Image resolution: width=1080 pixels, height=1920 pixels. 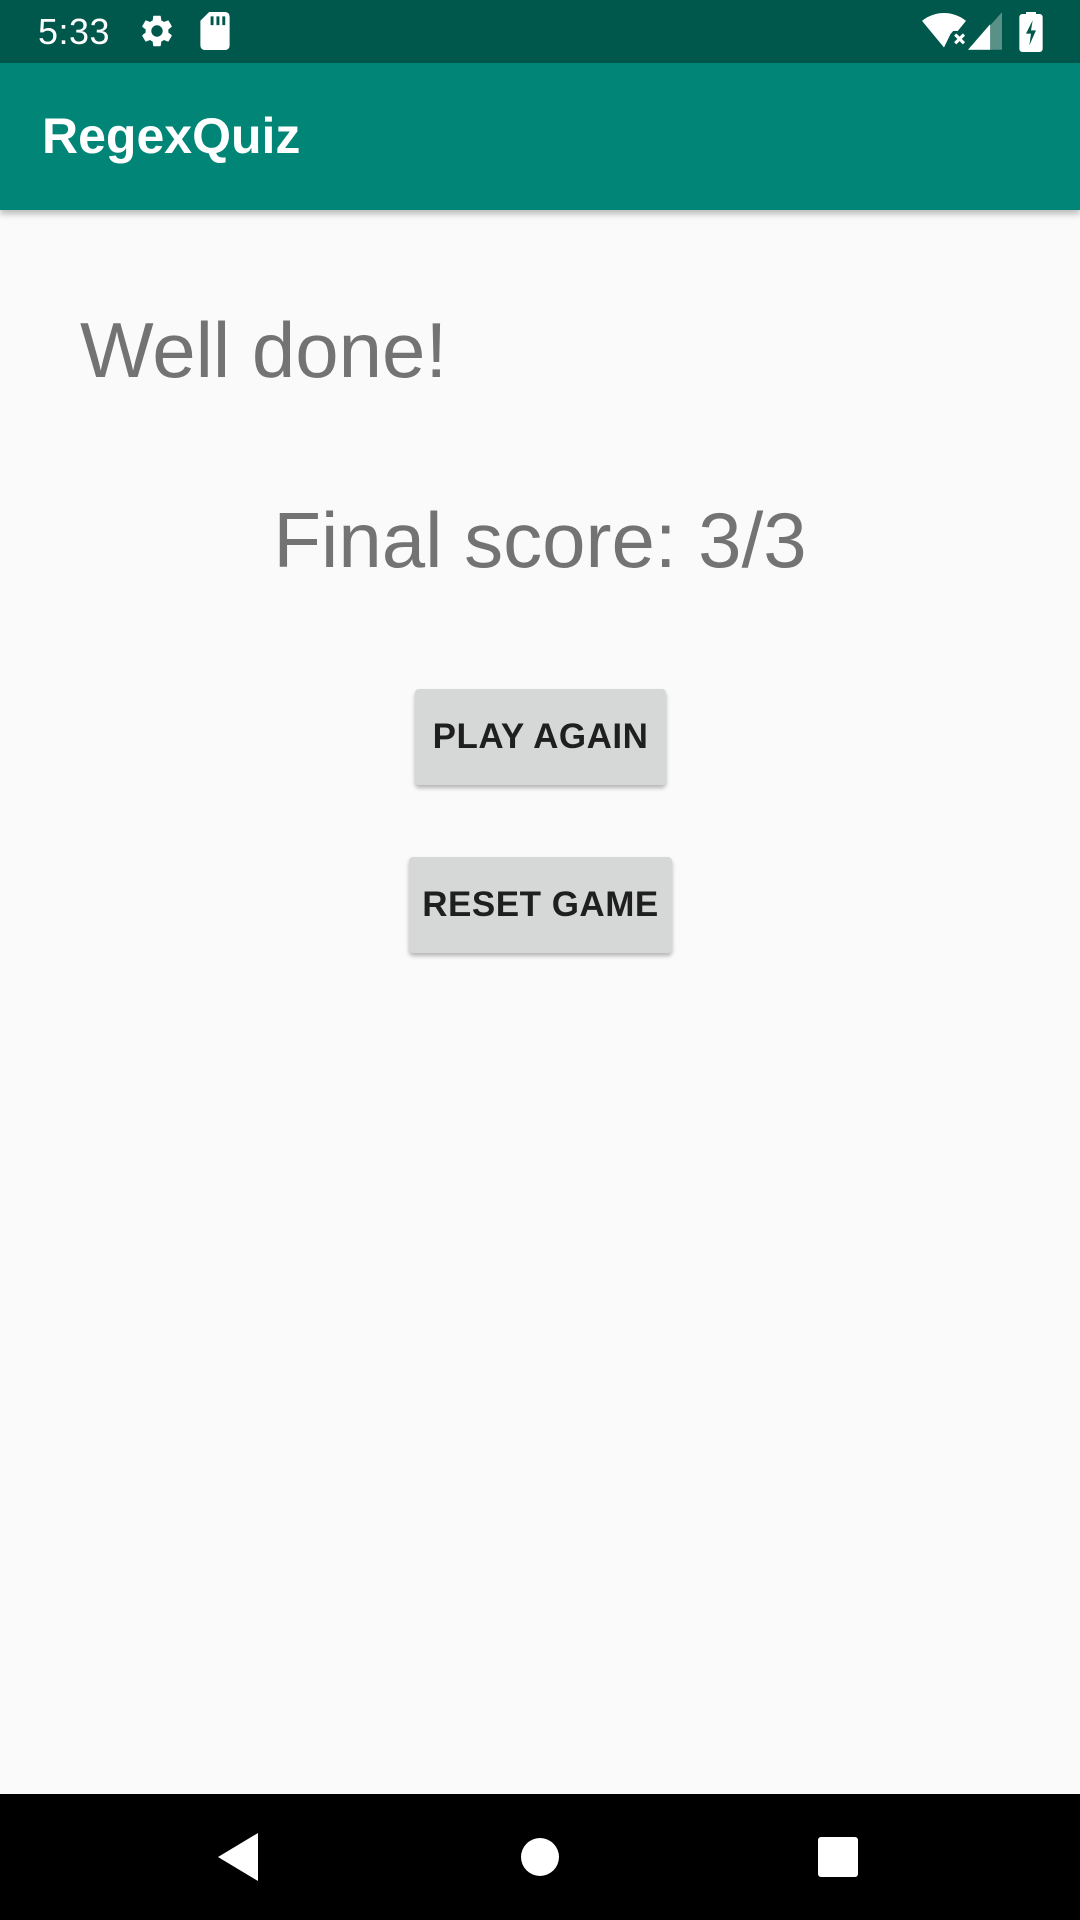 I want to click on battery-charging-icon, so click(x=1031, y=32).